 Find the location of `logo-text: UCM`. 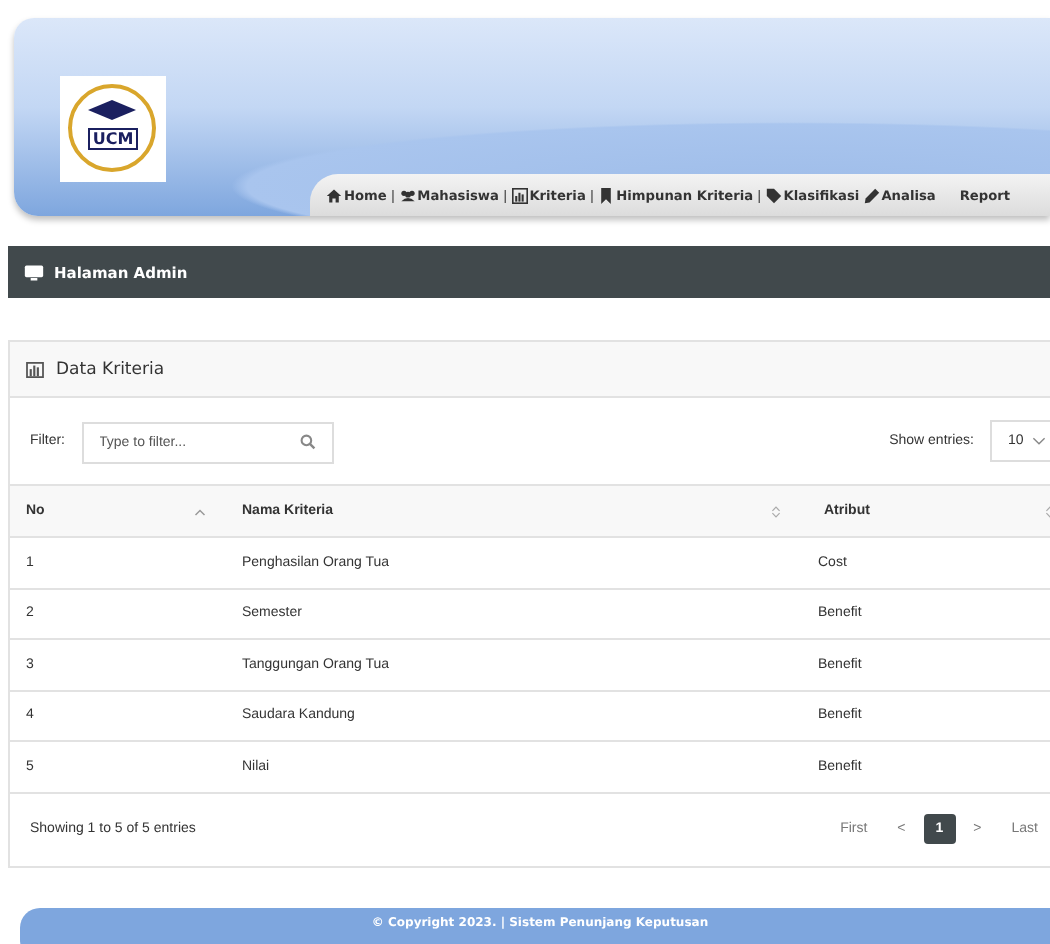

logo-text: UCM is located at coordinates (113, 139).